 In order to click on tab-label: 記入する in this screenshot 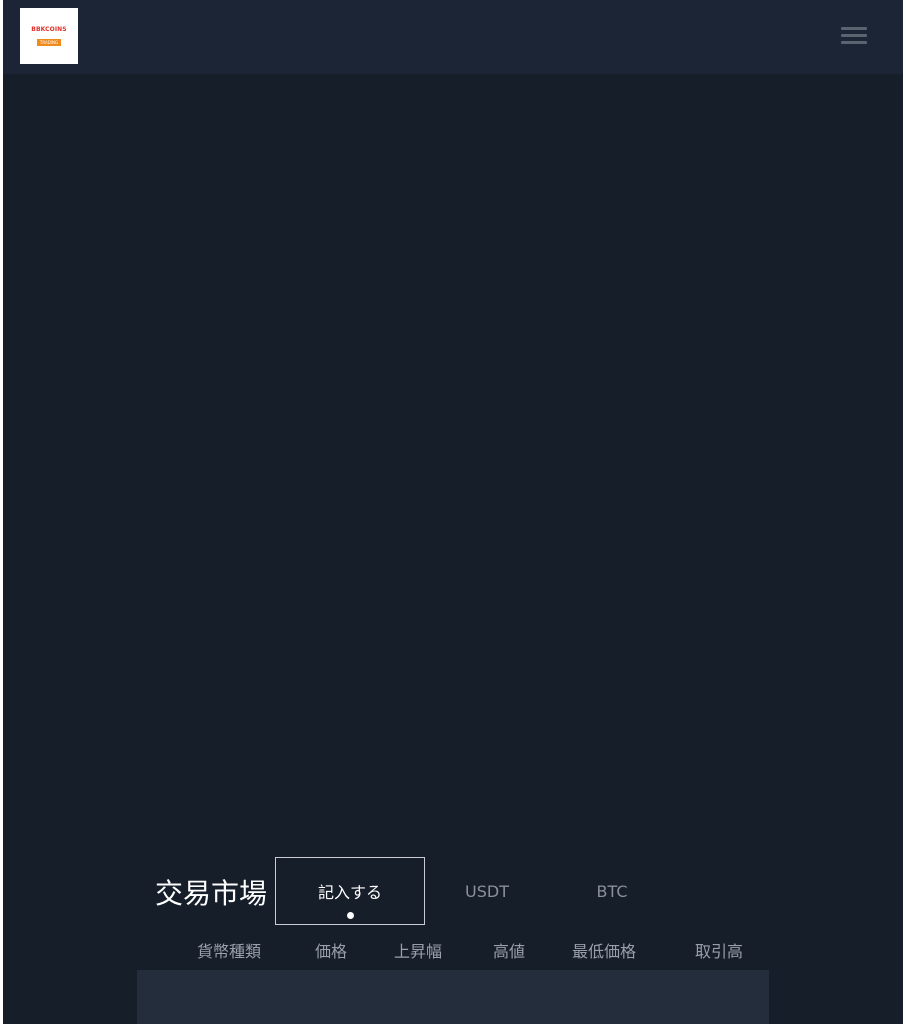, I will do `click(349, 892)`.